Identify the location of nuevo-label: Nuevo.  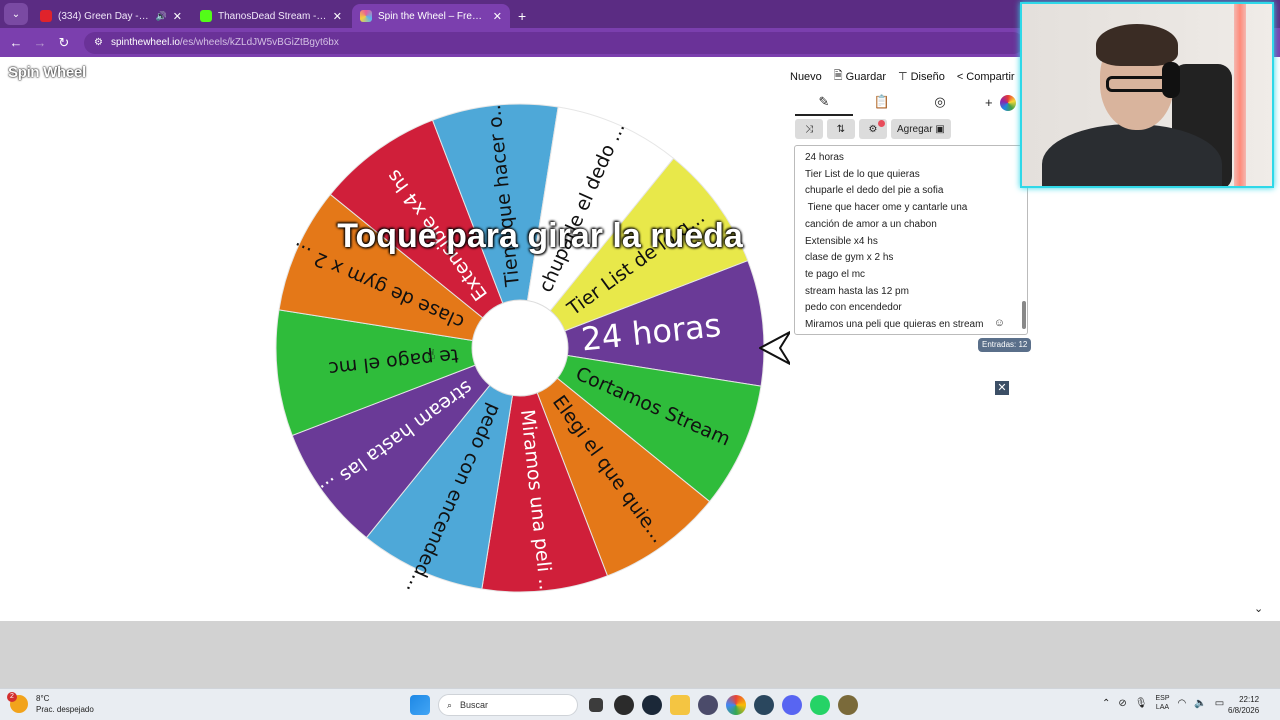
(806, 76).